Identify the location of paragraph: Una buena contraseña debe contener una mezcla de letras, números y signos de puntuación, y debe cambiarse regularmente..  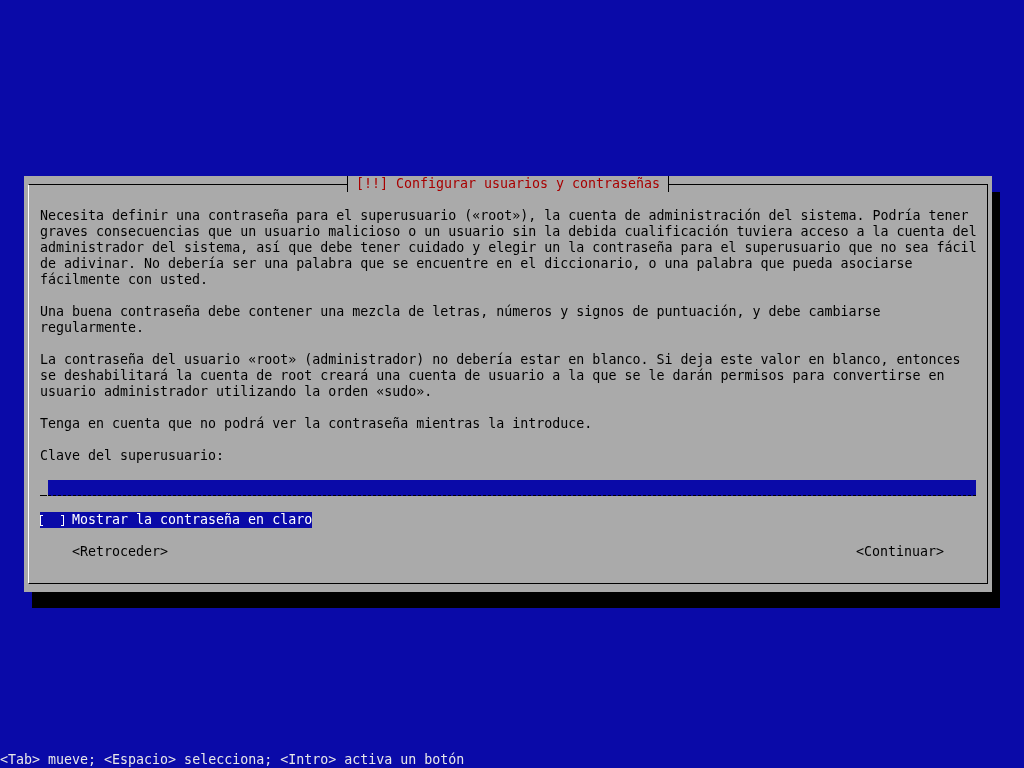
(461, 320).